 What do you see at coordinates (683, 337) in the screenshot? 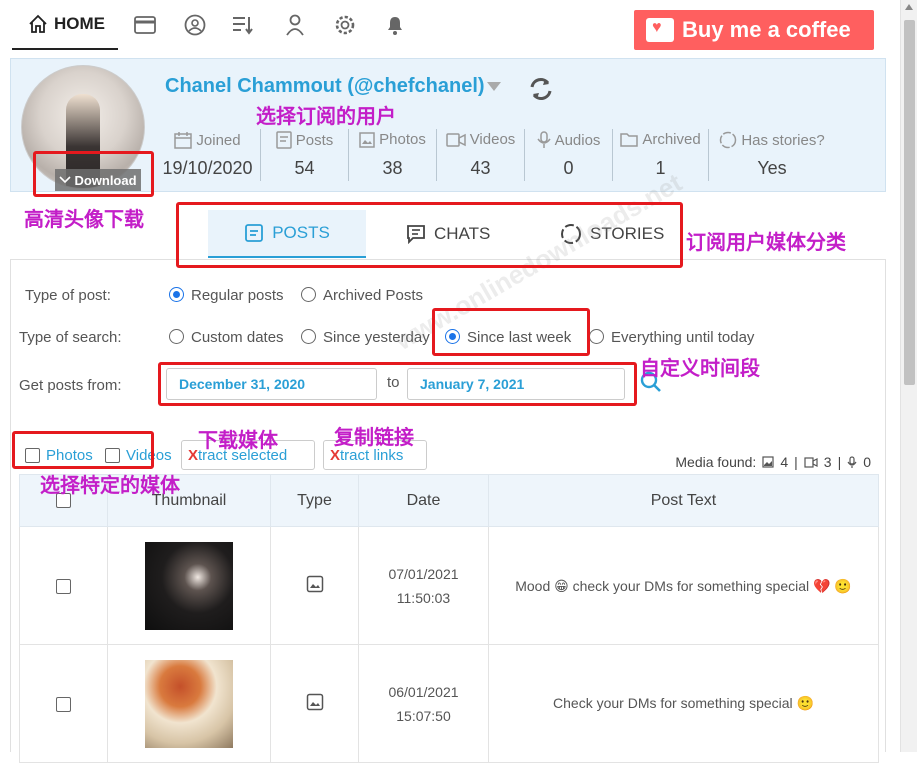
I see `radio-label: Everything until today` at bounding box center [683, 337].